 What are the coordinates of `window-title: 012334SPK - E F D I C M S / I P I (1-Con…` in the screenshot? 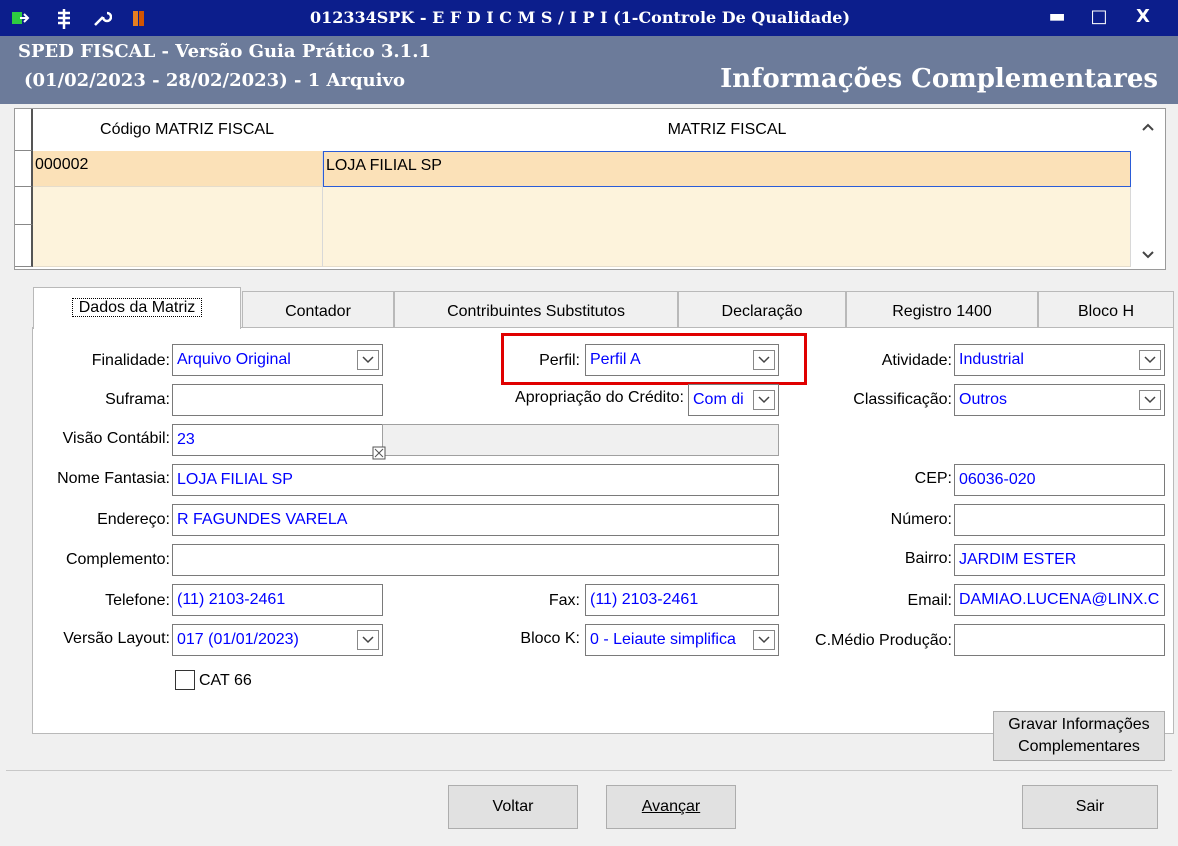 It's located at (580, 17).